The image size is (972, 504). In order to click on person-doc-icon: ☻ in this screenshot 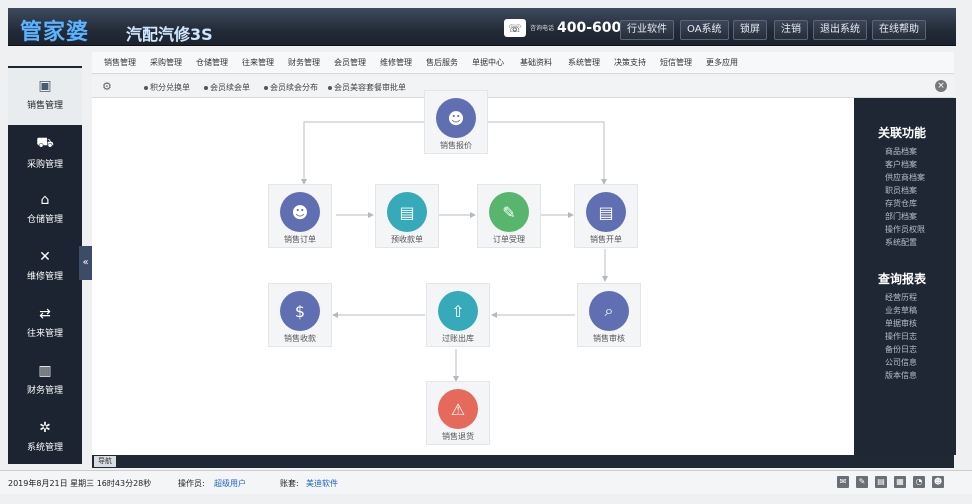, I will do `click(456, 118)`.